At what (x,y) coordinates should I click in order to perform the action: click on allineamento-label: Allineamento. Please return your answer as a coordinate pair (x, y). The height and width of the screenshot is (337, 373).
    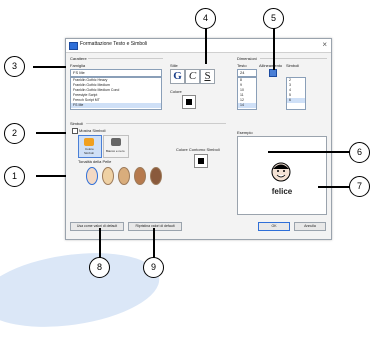
    Looking at the image, I should click on (271, 65).